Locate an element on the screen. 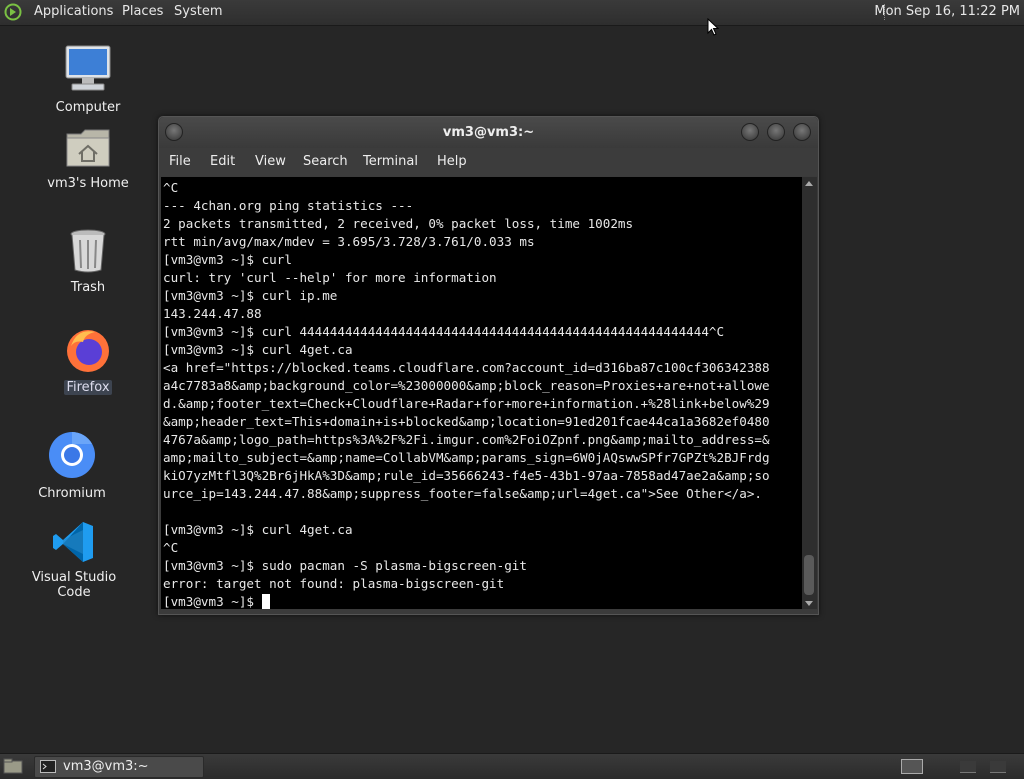 This screenshot has height=779, width=1024. show-desktop-icon is located at coordinates (13, 766).